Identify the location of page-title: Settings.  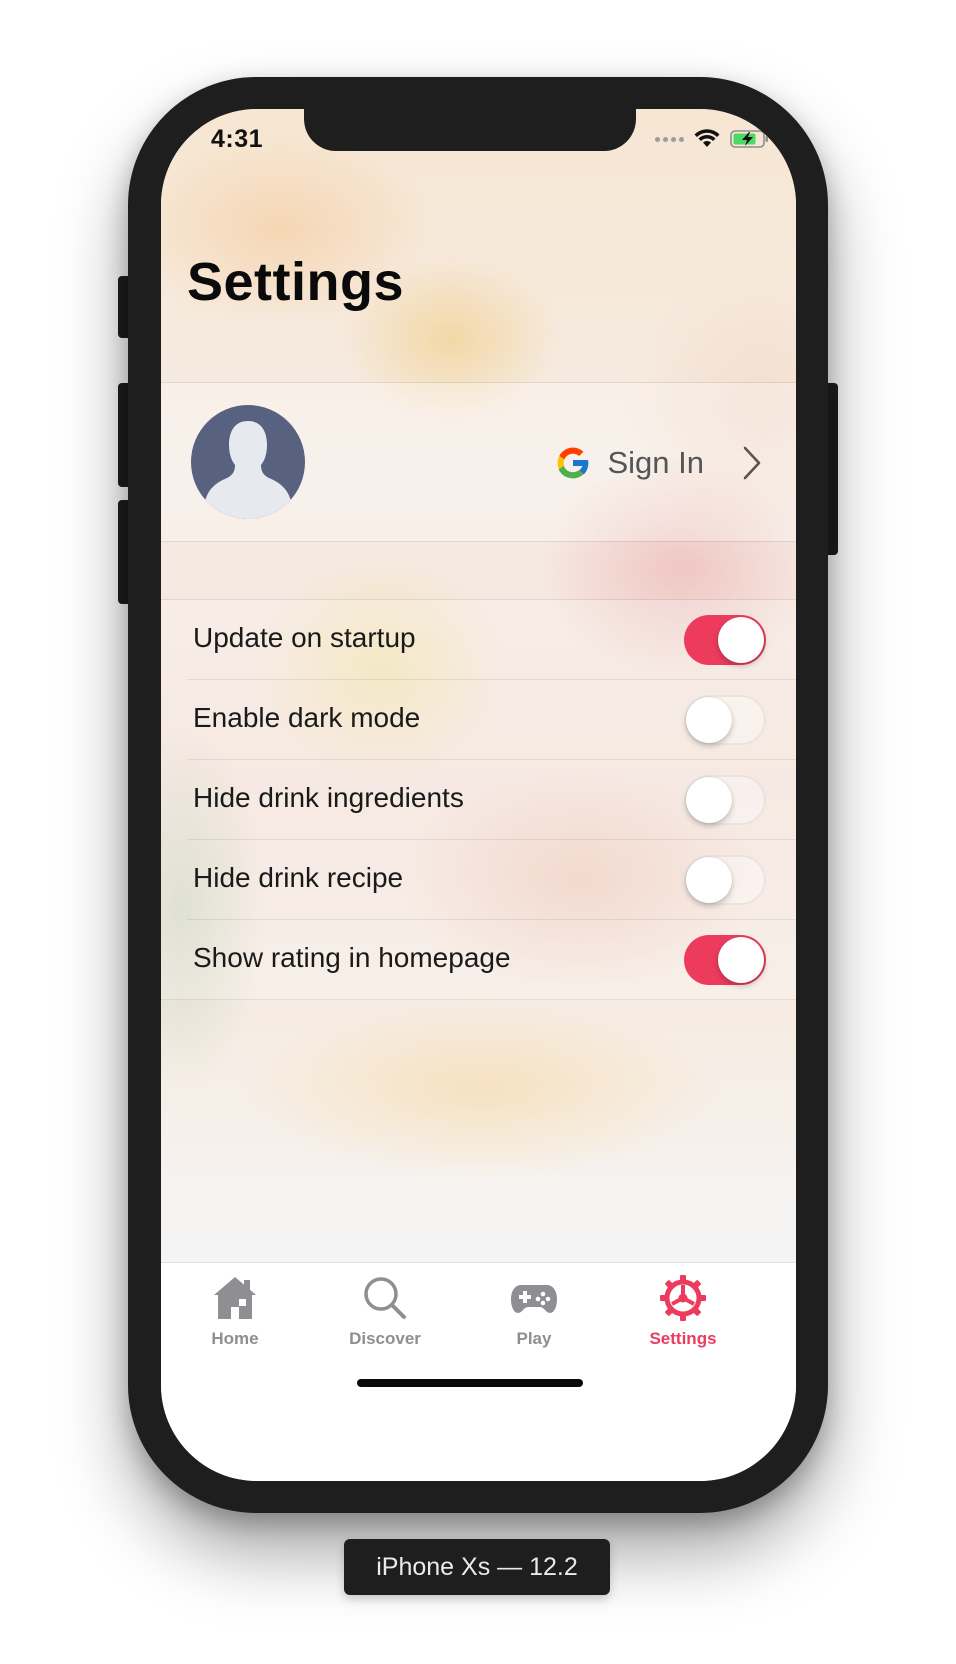
(296, 282).